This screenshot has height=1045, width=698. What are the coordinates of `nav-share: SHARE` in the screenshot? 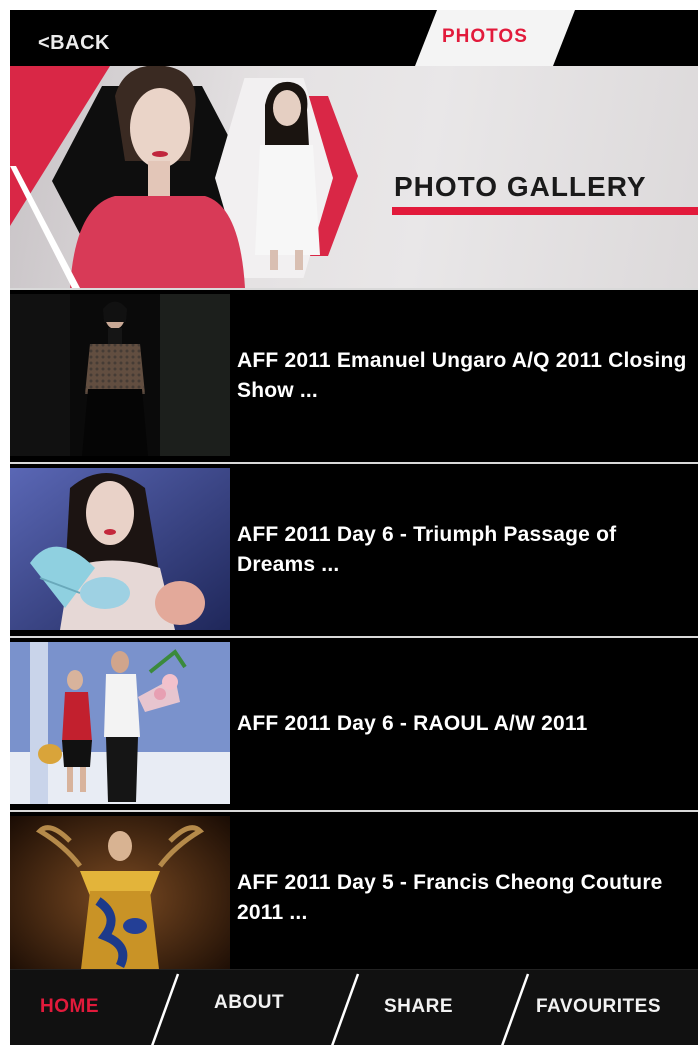 It's located at (418, 1007).